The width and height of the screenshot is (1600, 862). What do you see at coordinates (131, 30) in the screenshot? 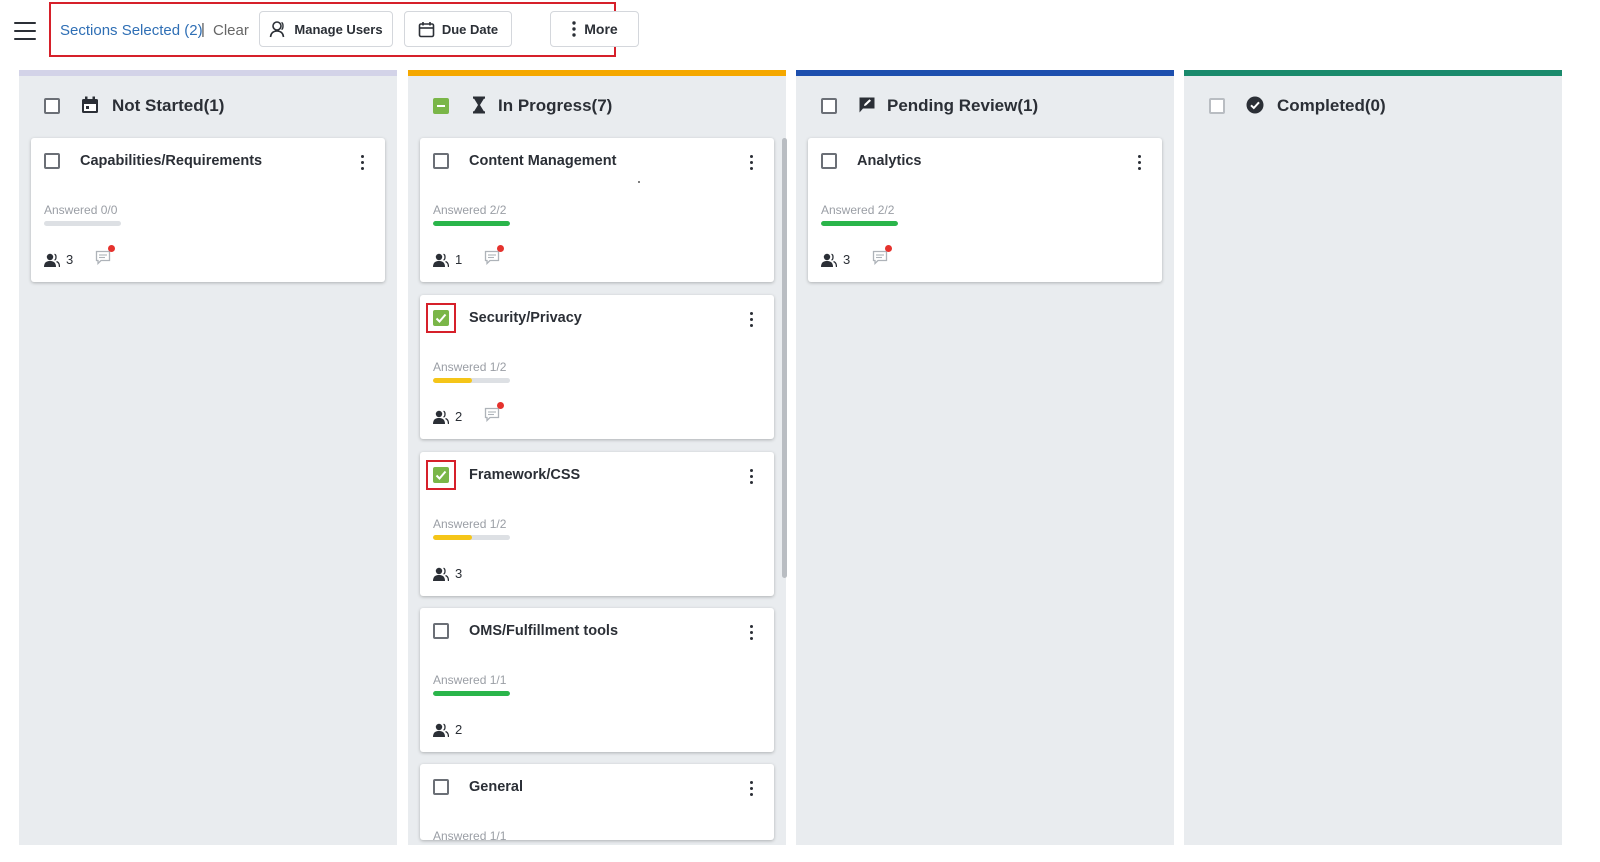
I see `sections-selected-label: Sections Selected (2)` at bounding box center [131, 30].